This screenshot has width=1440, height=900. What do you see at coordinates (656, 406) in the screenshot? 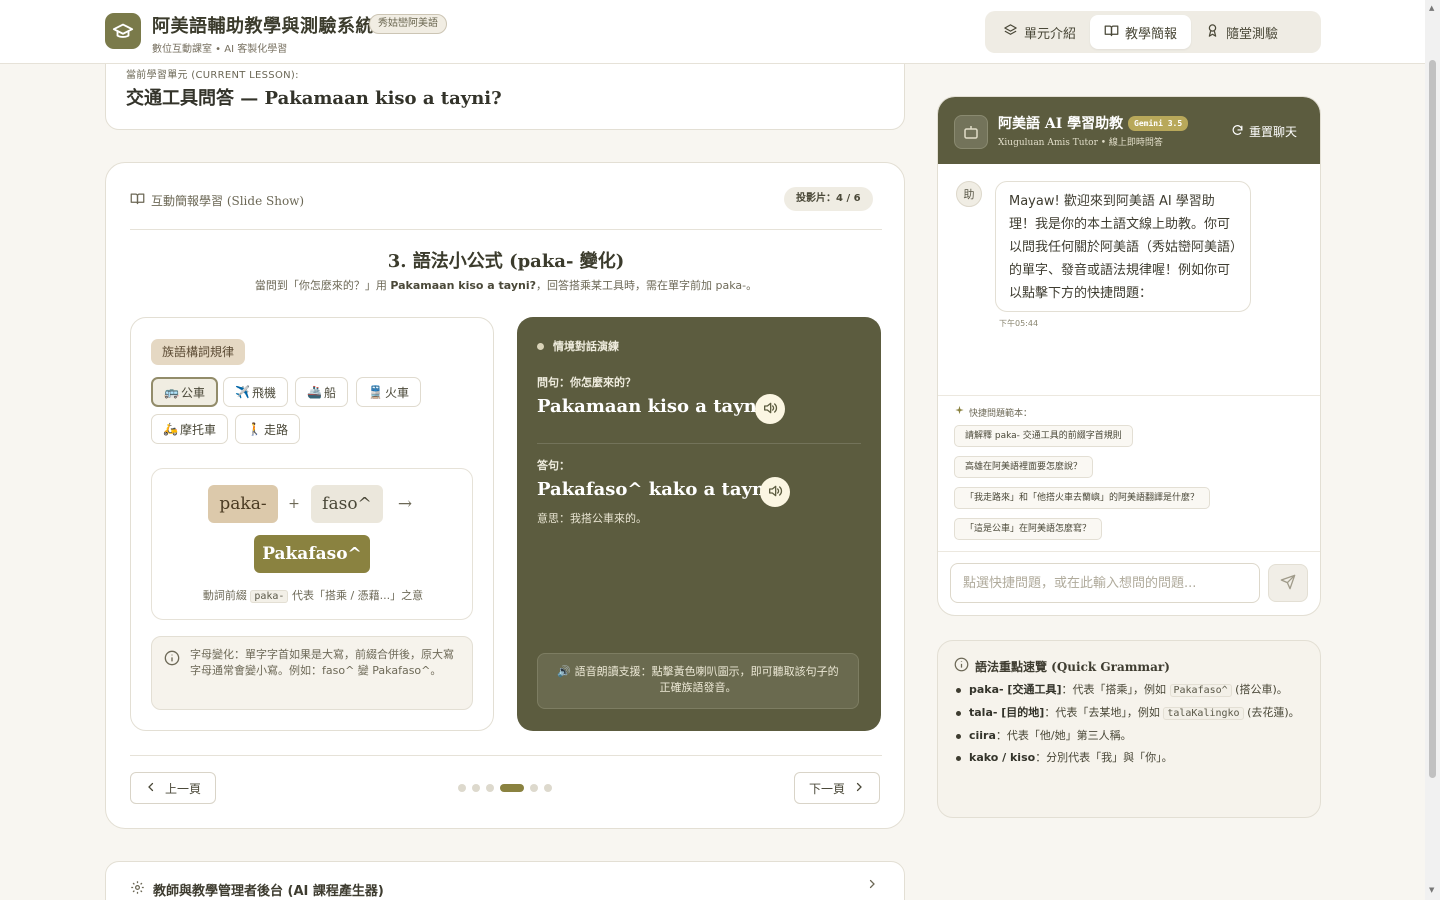
I see `question-text: Pakamaan kiso a tayni?` at bounding box center [656, 406].